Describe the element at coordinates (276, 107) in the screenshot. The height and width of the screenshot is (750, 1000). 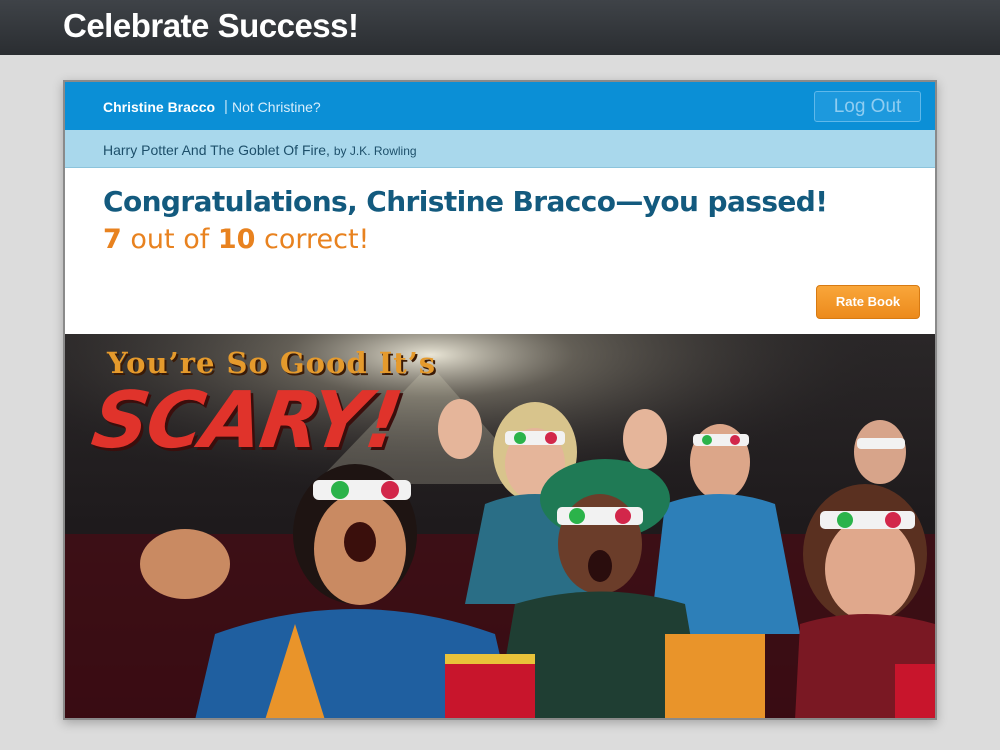
I see `not-user-link: Not Christine?` at that location.